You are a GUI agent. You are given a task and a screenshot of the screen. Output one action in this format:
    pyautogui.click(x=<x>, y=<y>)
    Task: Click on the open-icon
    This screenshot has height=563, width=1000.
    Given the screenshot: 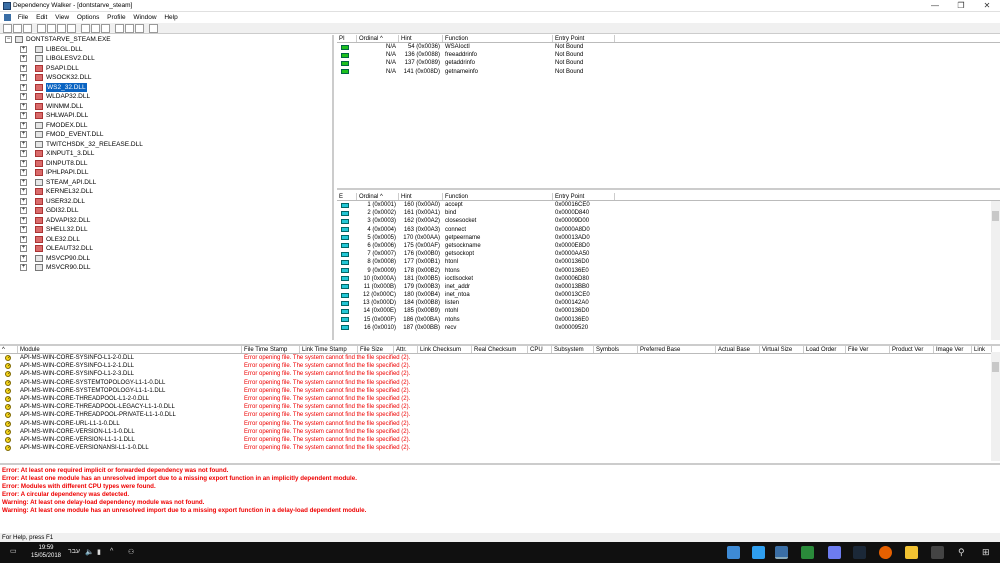 What is the action you would take?
    pyautogui.click(x=7, y=28)
    